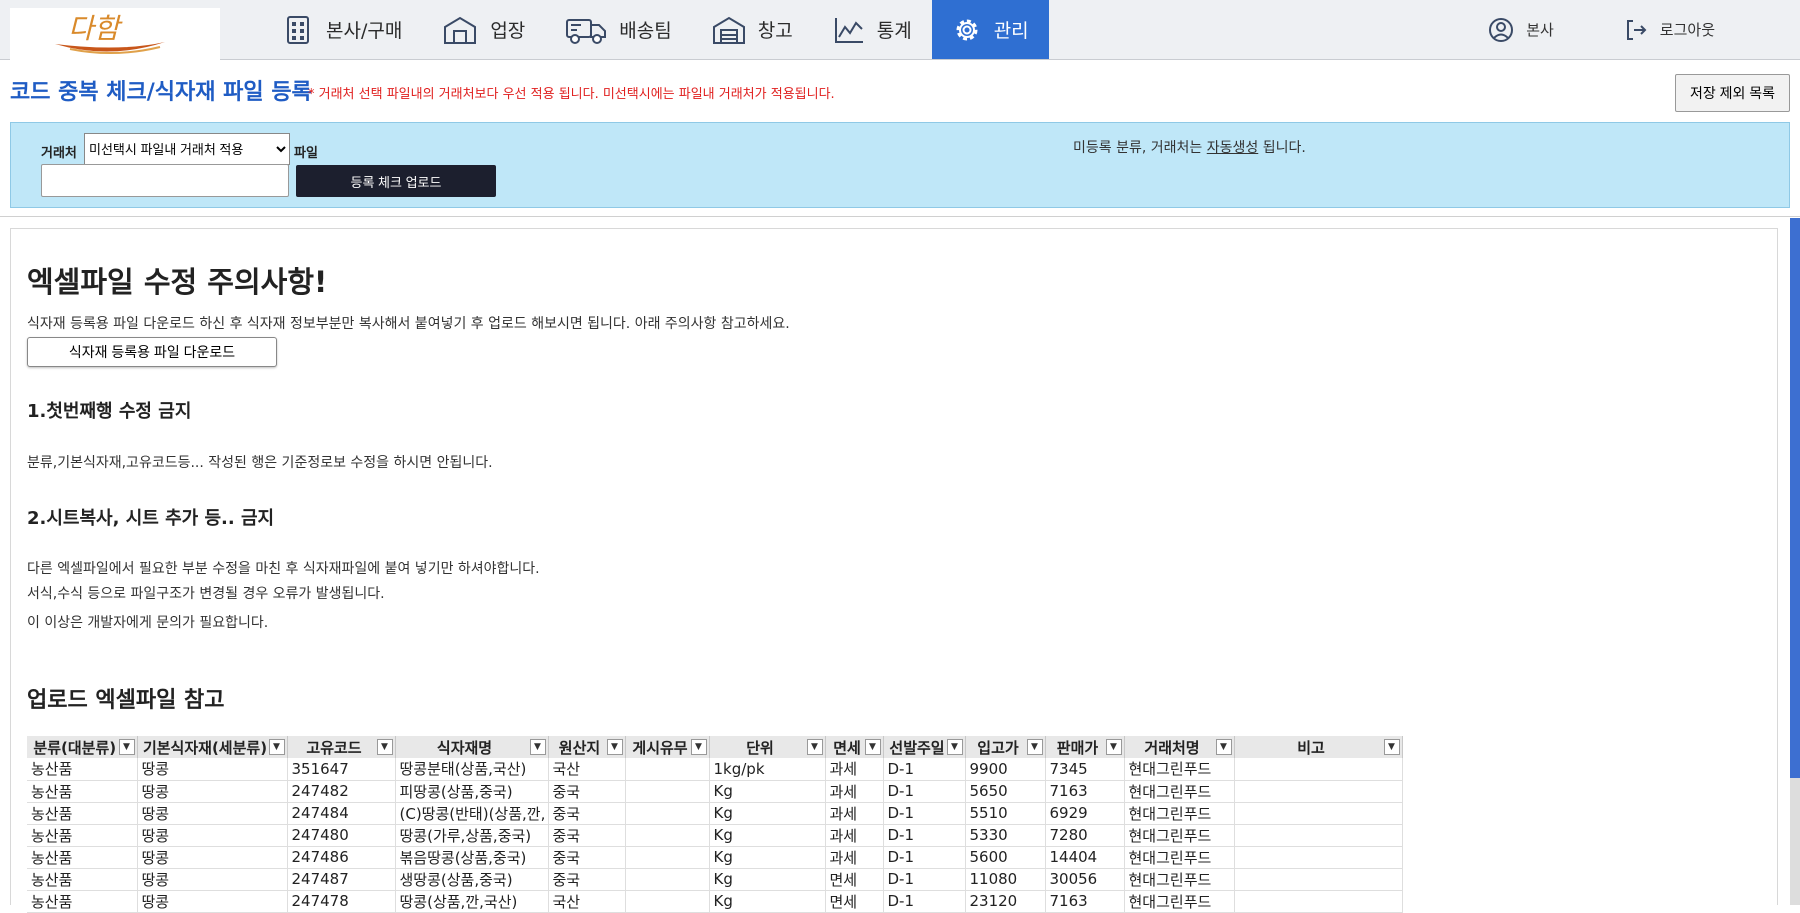  I want to click on nav-hq-purchase: 본사/구매, so click(342, 29).